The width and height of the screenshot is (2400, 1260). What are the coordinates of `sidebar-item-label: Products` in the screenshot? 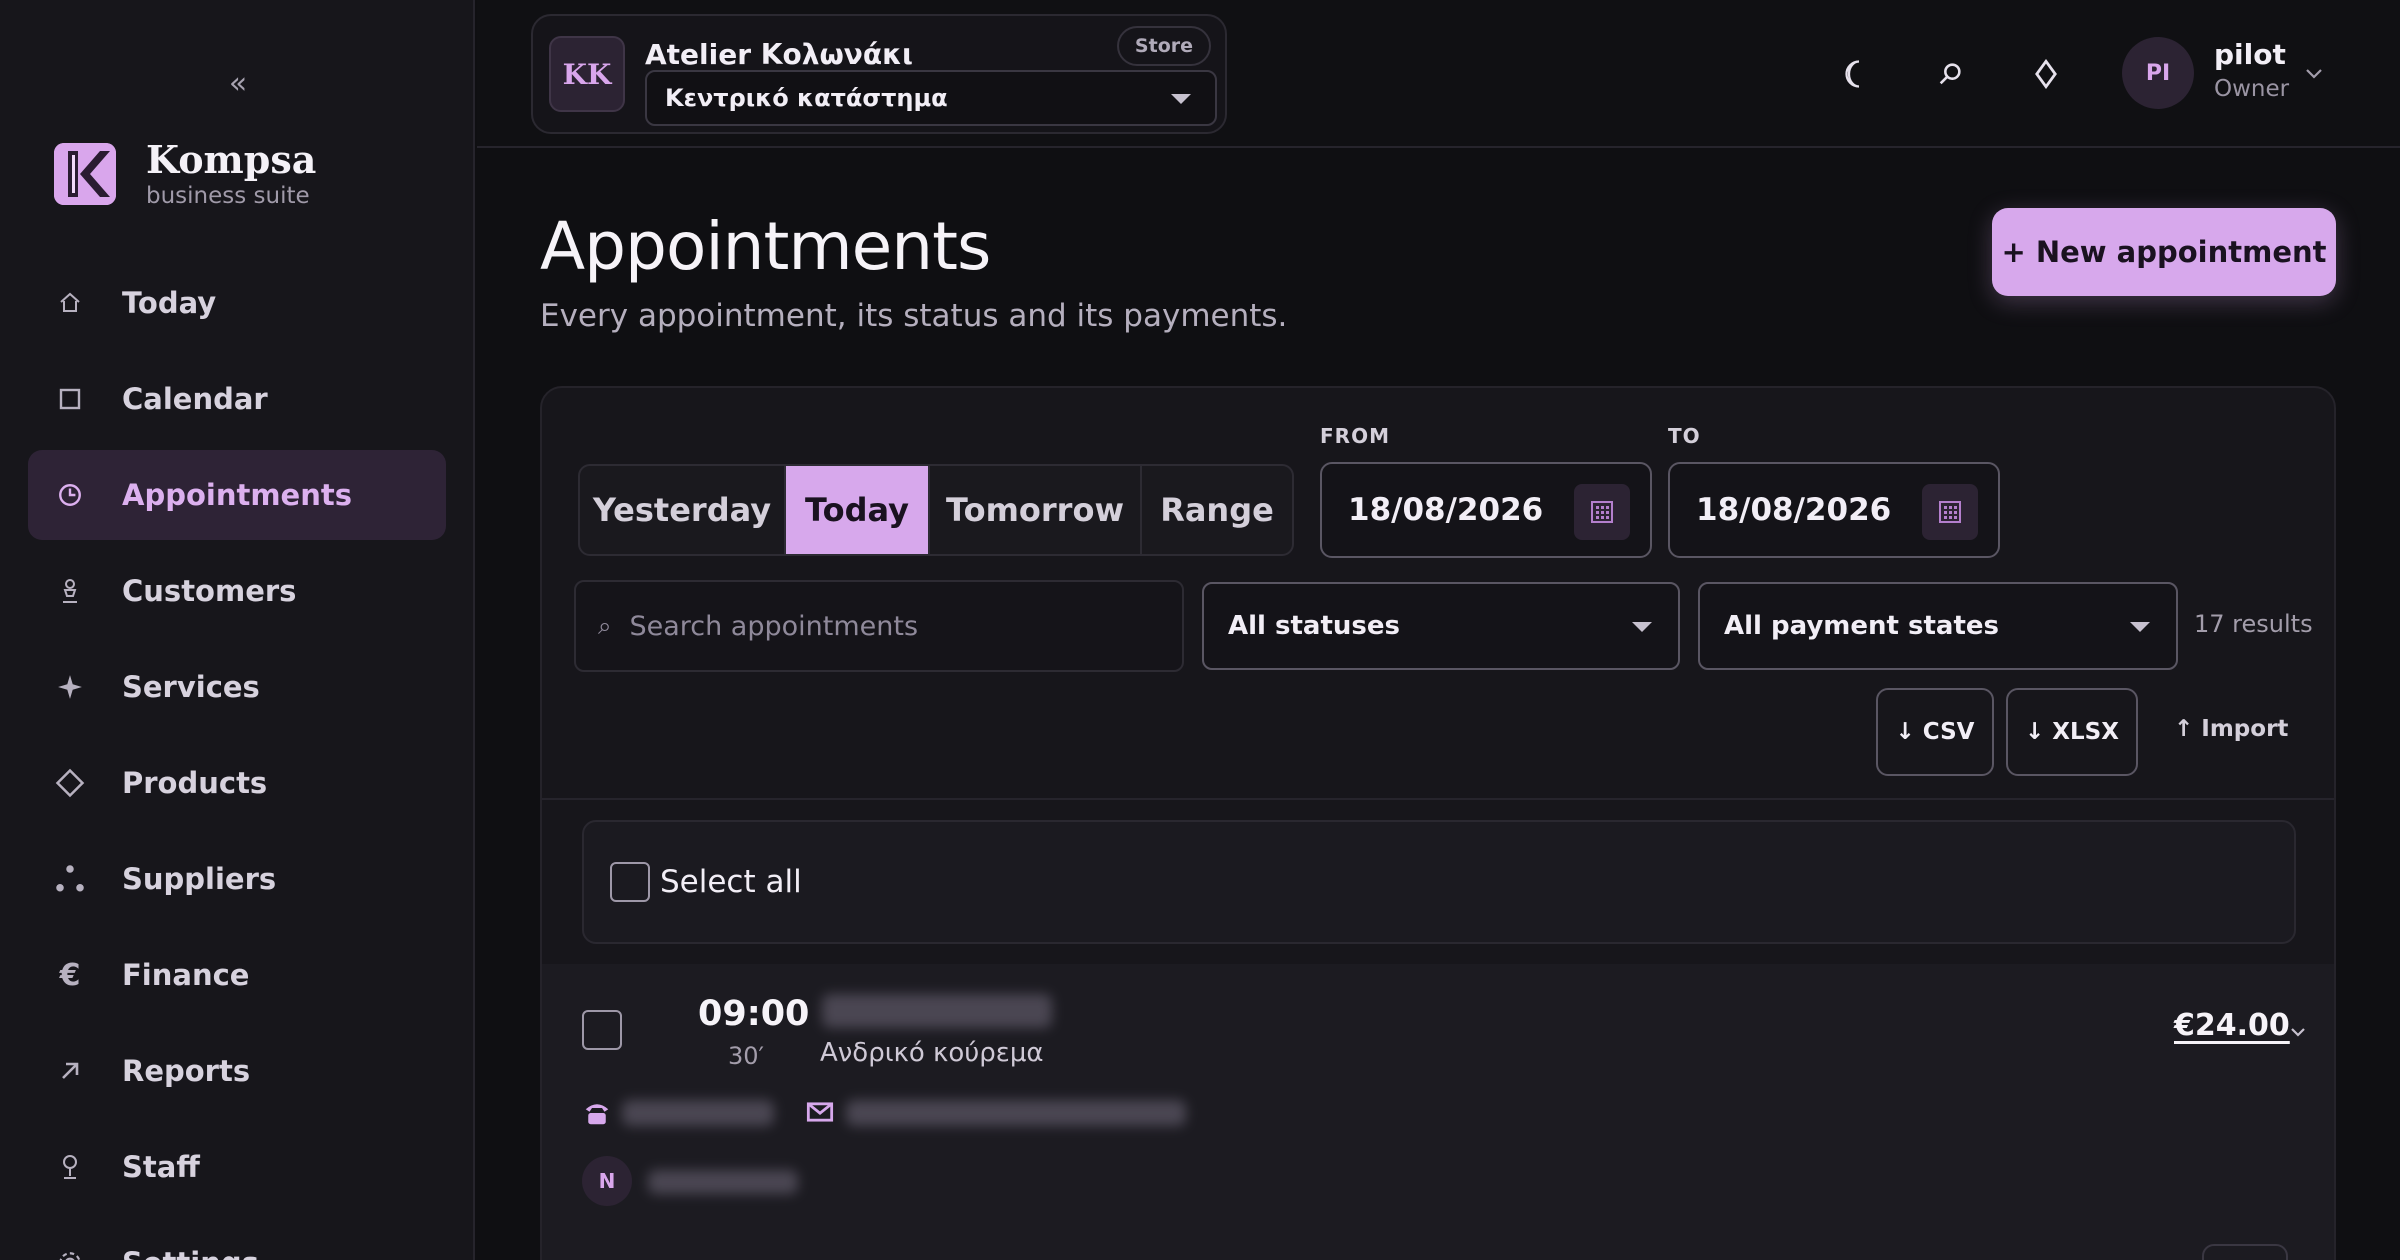 It's located at (195, 783).